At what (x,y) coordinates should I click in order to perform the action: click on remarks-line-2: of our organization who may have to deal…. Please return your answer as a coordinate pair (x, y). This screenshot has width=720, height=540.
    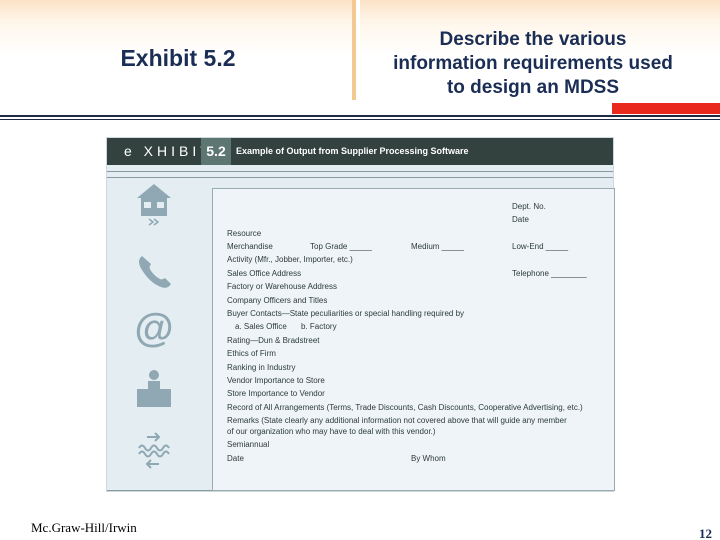
    Looking at the image, I should click on (331, 431).